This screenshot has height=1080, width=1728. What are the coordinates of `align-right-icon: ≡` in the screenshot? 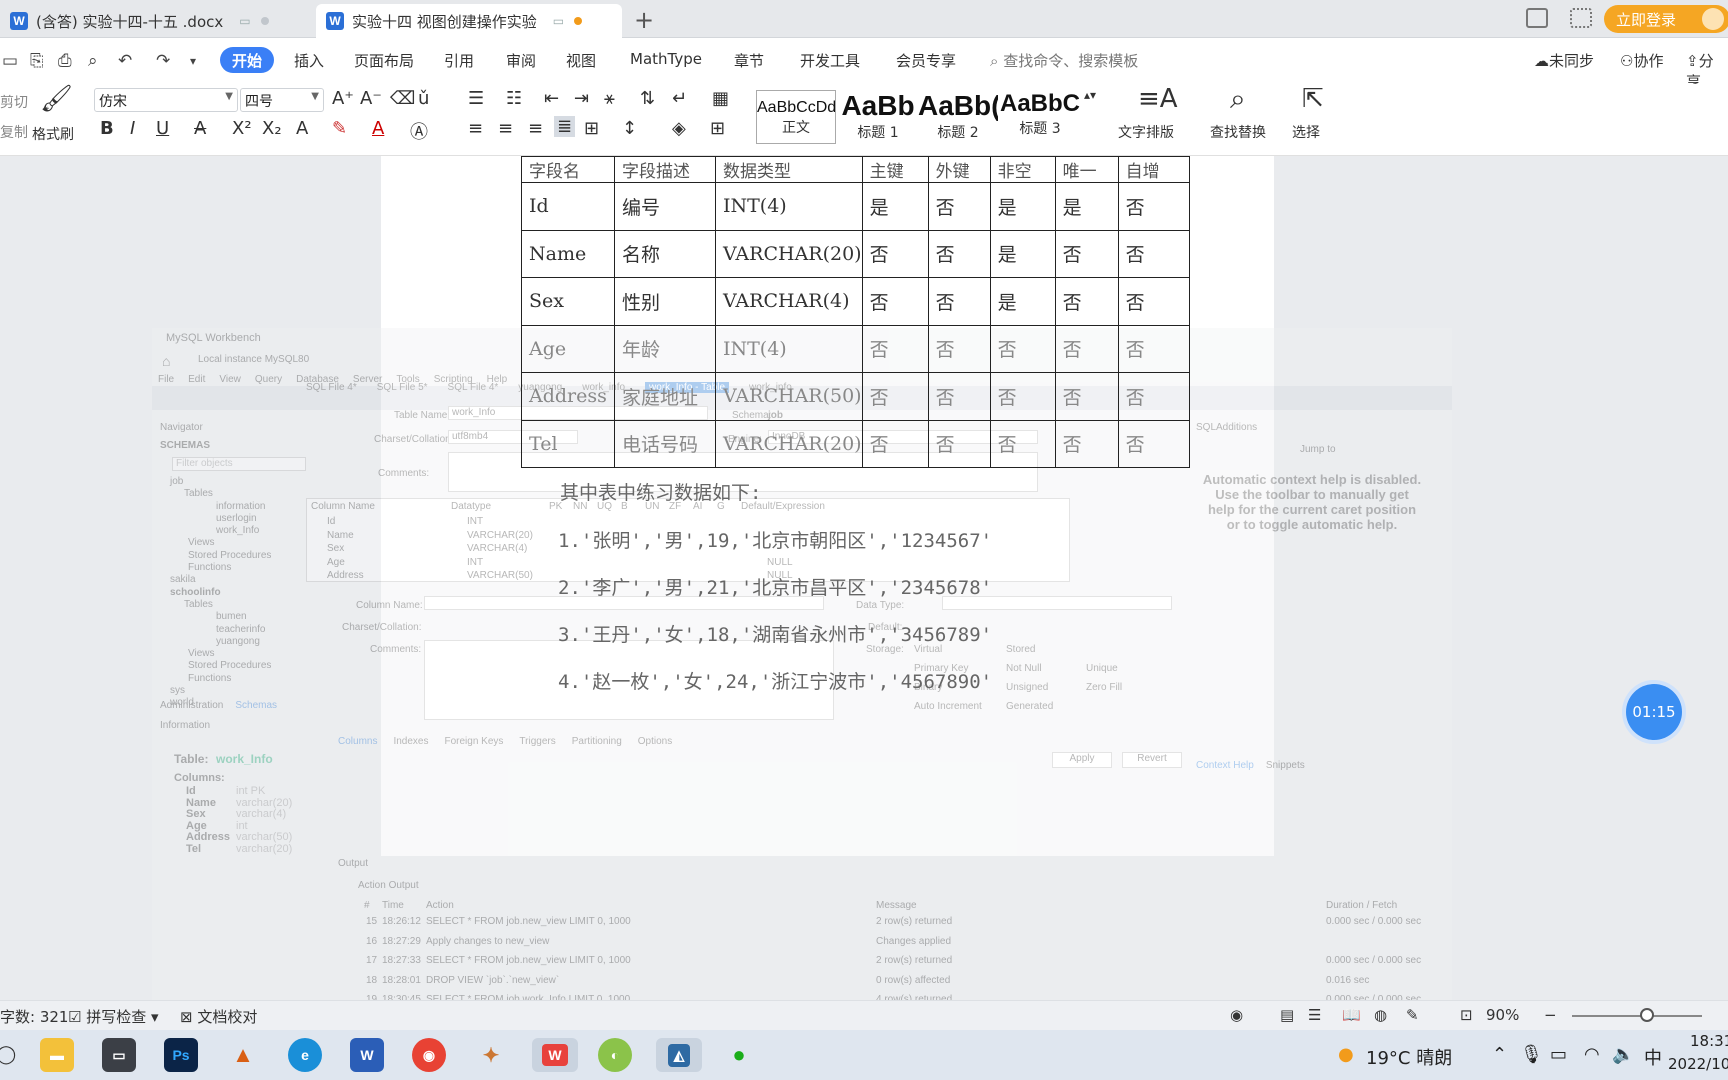 It's located at (535, 128).